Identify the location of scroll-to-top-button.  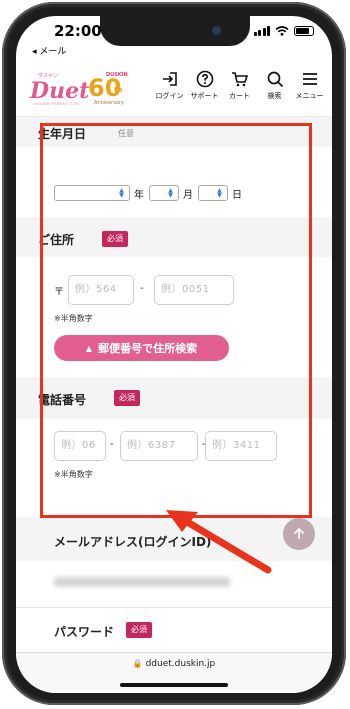
(299, 534).